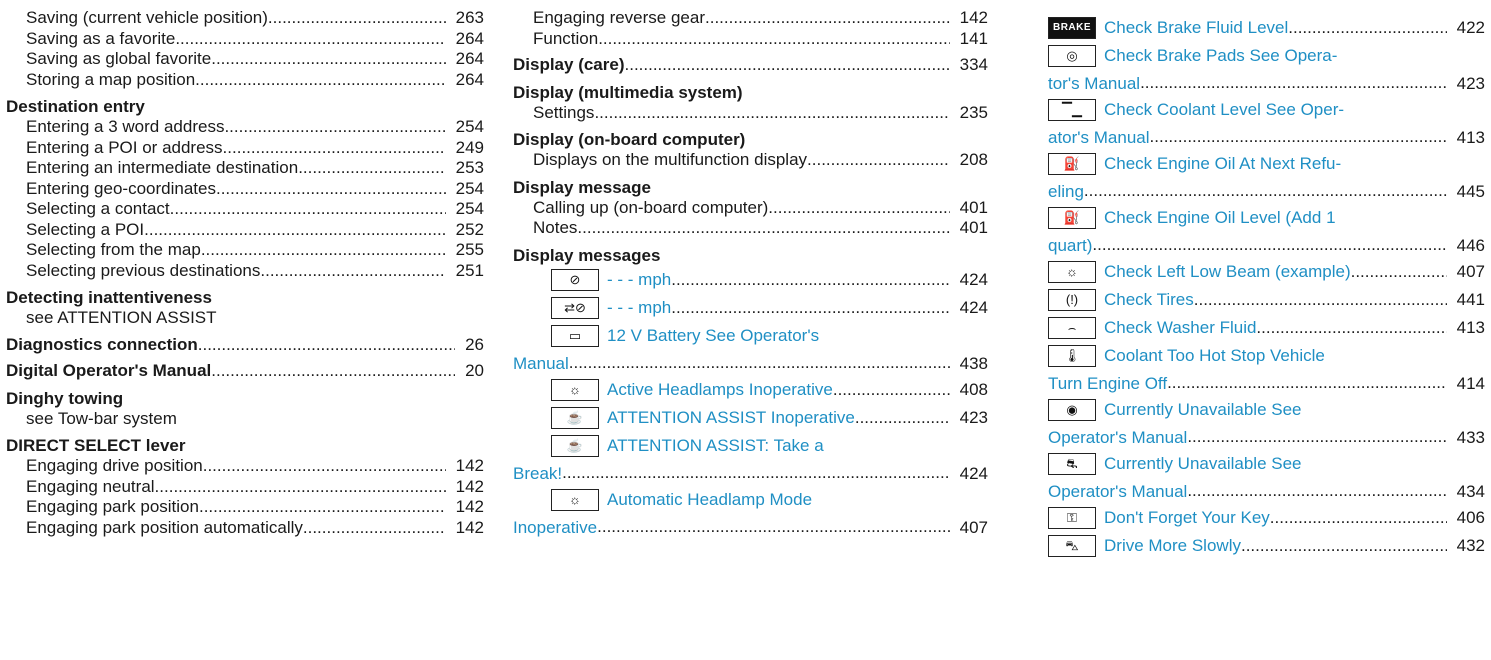 The image size is (1491, 660). What do you see at coordinates (1214, 356) in the screenshot?
I see `message-text: Coolant Too Hot Stop Vehicle` at bounding box center [1214, 356].